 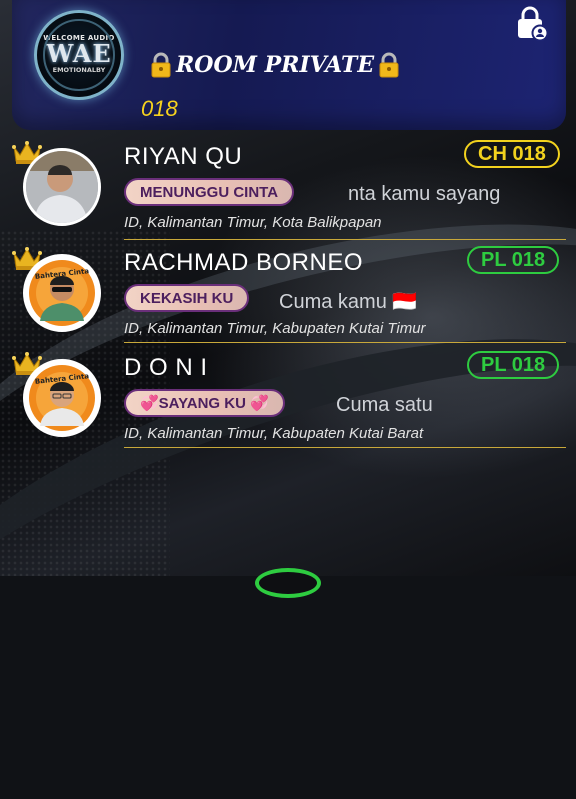 What do you see at coordinates (187, 298) in the screenshot?
I see `status-pill: KEKASIH KU` at bounding box center [187, 298].